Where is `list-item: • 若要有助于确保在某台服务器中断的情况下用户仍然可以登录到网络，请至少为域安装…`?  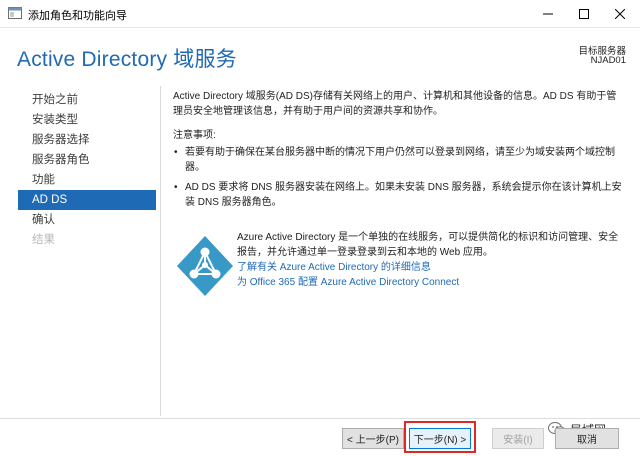
list-item: • 若要有助于确保在某台服务器中断的情况下用户仍然可以登录到网络，请至少为域安装… is located at coordinates (399, 160).